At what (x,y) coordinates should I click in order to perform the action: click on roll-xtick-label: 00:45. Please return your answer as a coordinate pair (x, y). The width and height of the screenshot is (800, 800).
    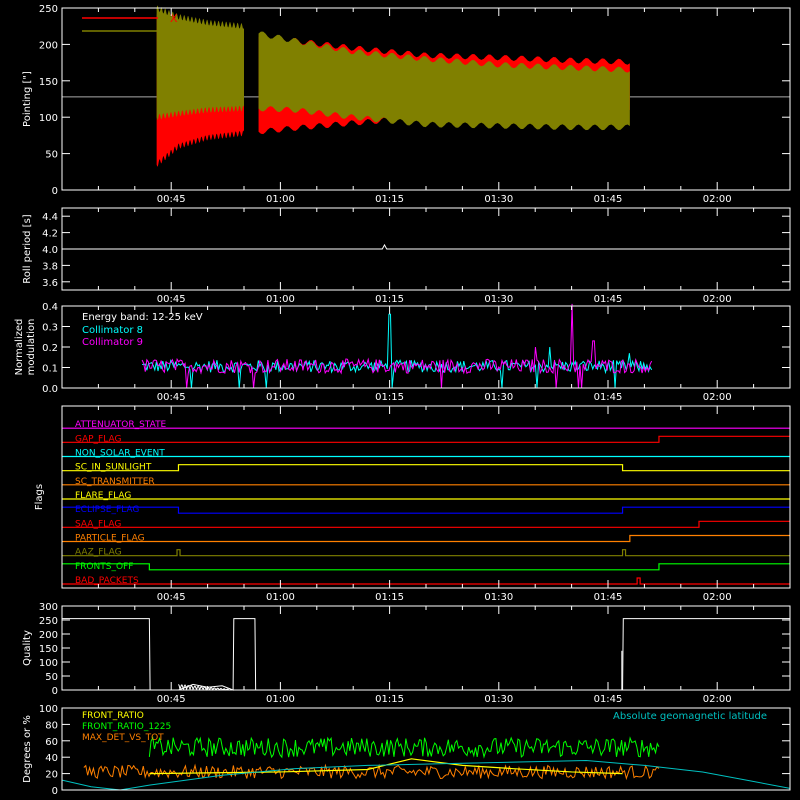
    Looking at the image, I should click on (171, 299).